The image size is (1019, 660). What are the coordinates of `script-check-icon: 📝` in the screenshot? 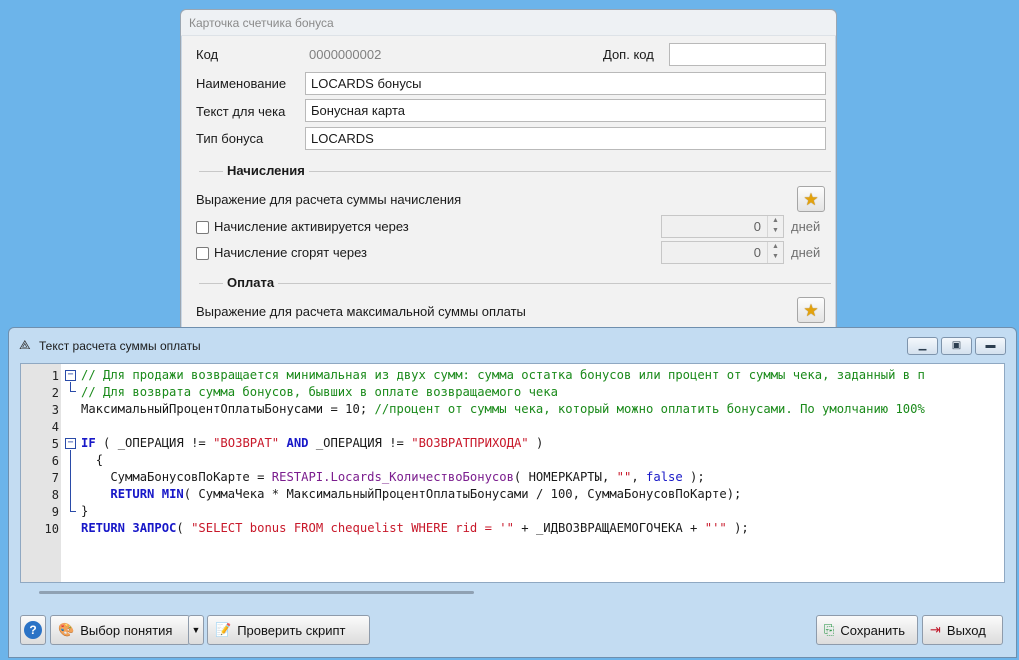 It's located at (223, 629).